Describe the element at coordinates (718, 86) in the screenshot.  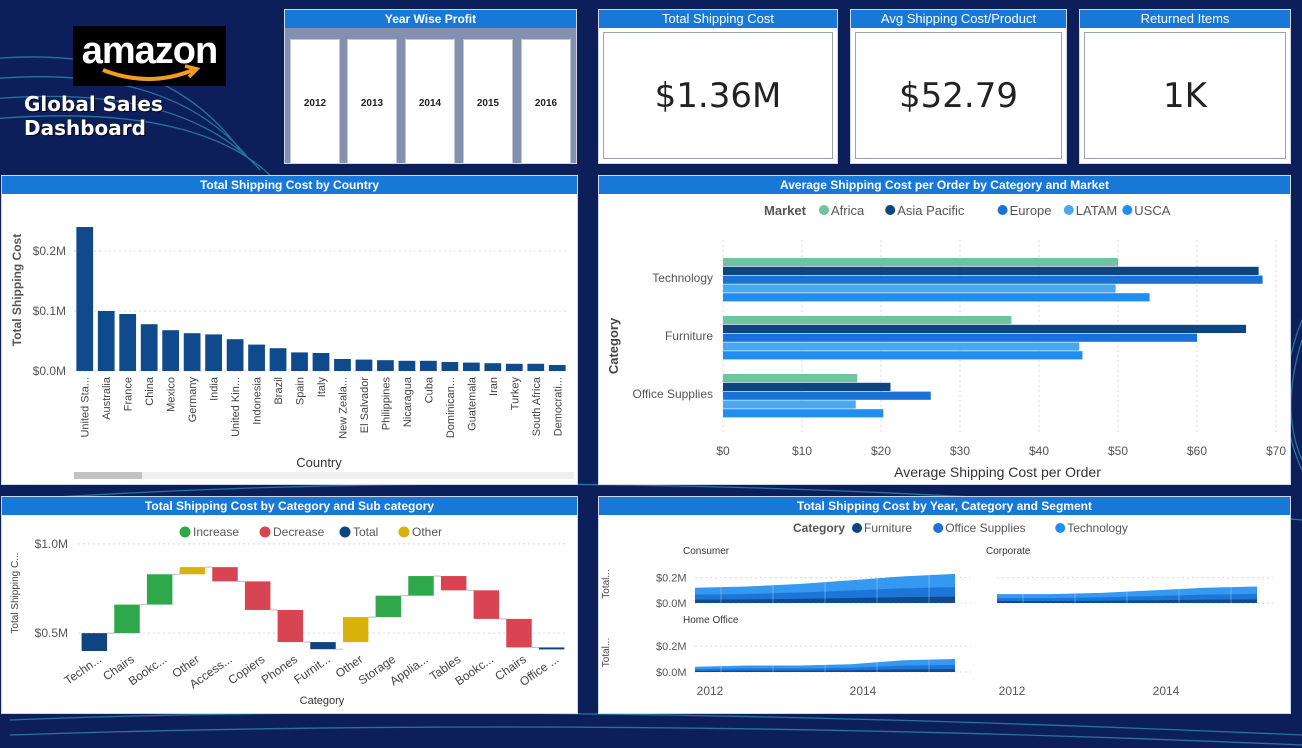
I see `kpi-total-shipping-cost: Total Shipping Cost $1.36M` at that location.